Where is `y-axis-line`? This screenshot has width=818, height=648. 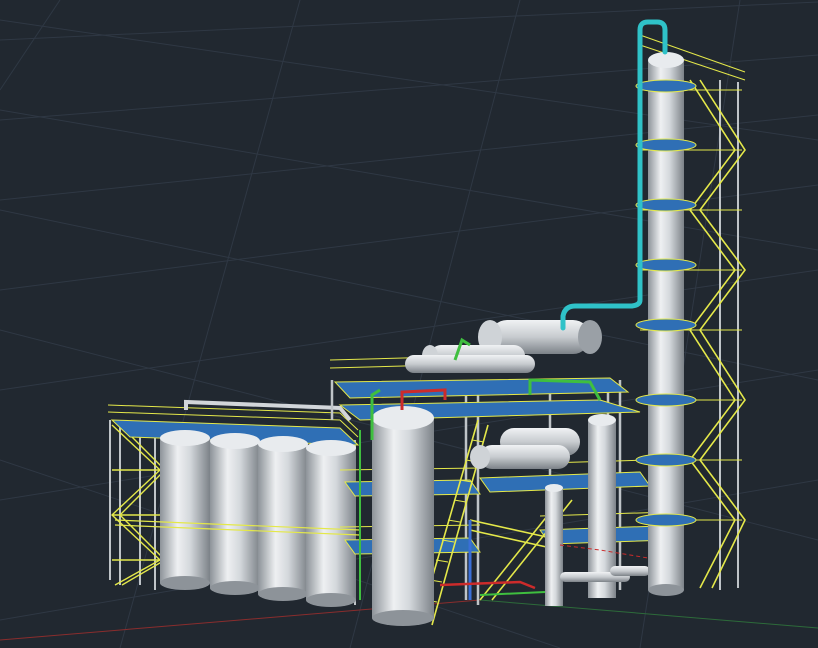 y-axis-line is located at coordinates (648, 614).